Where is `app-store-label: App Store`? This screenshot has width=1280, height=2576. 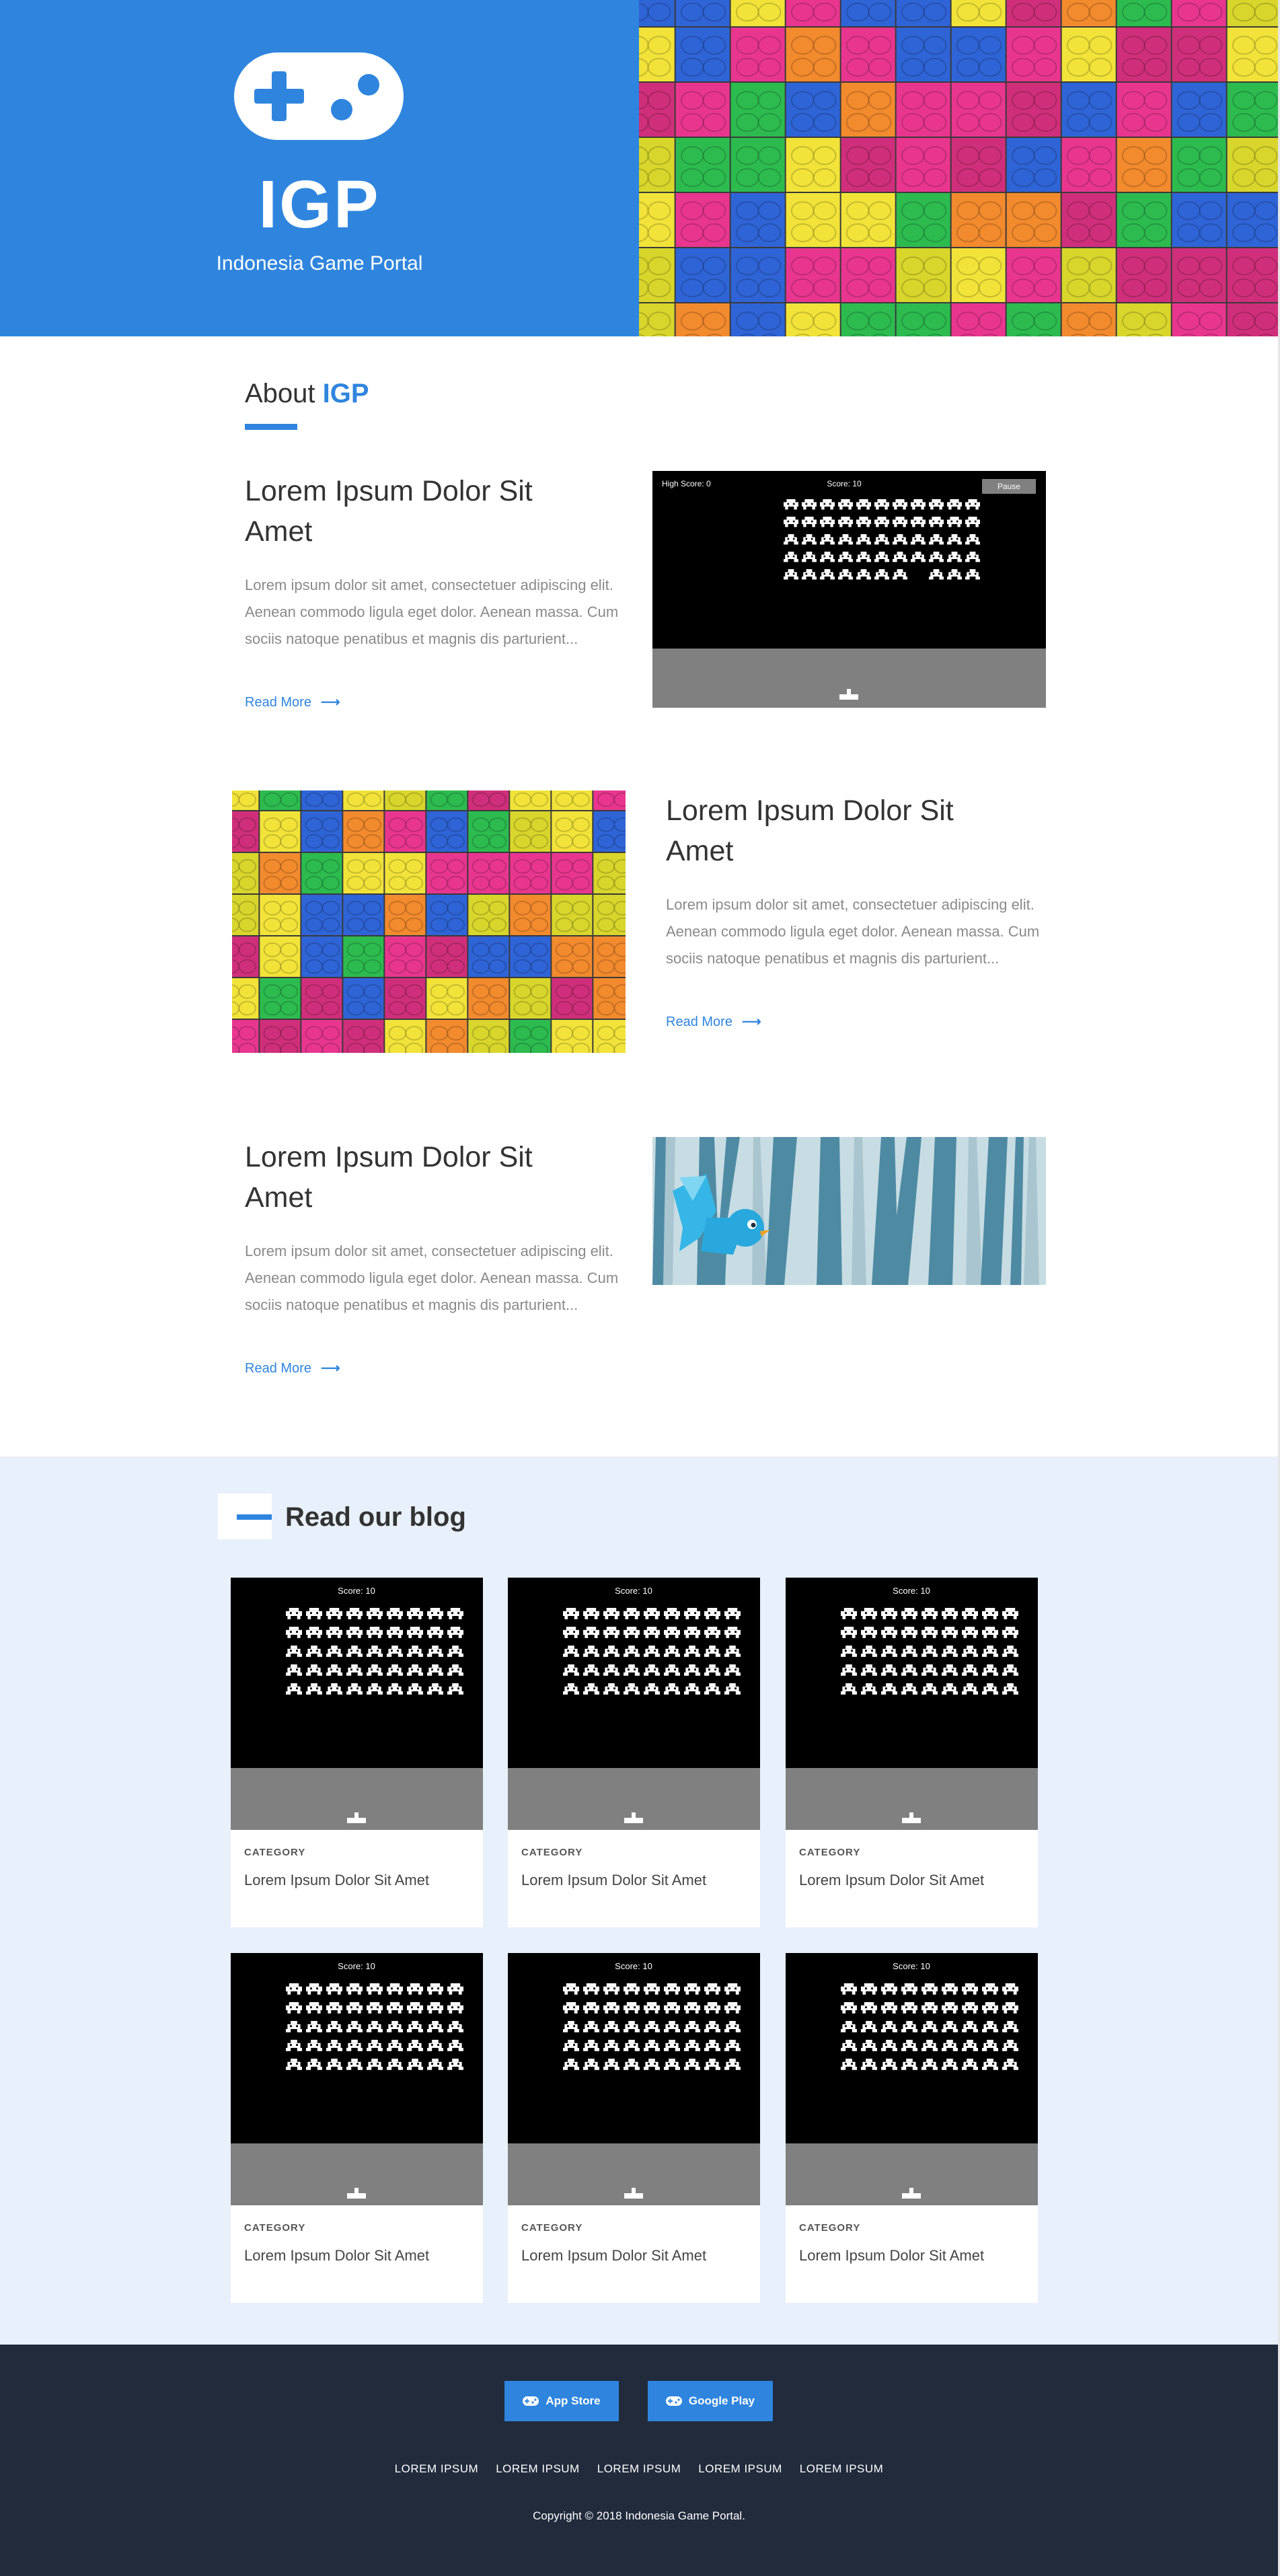 app-store-label: App Store is located at coordinates (573, 2400).